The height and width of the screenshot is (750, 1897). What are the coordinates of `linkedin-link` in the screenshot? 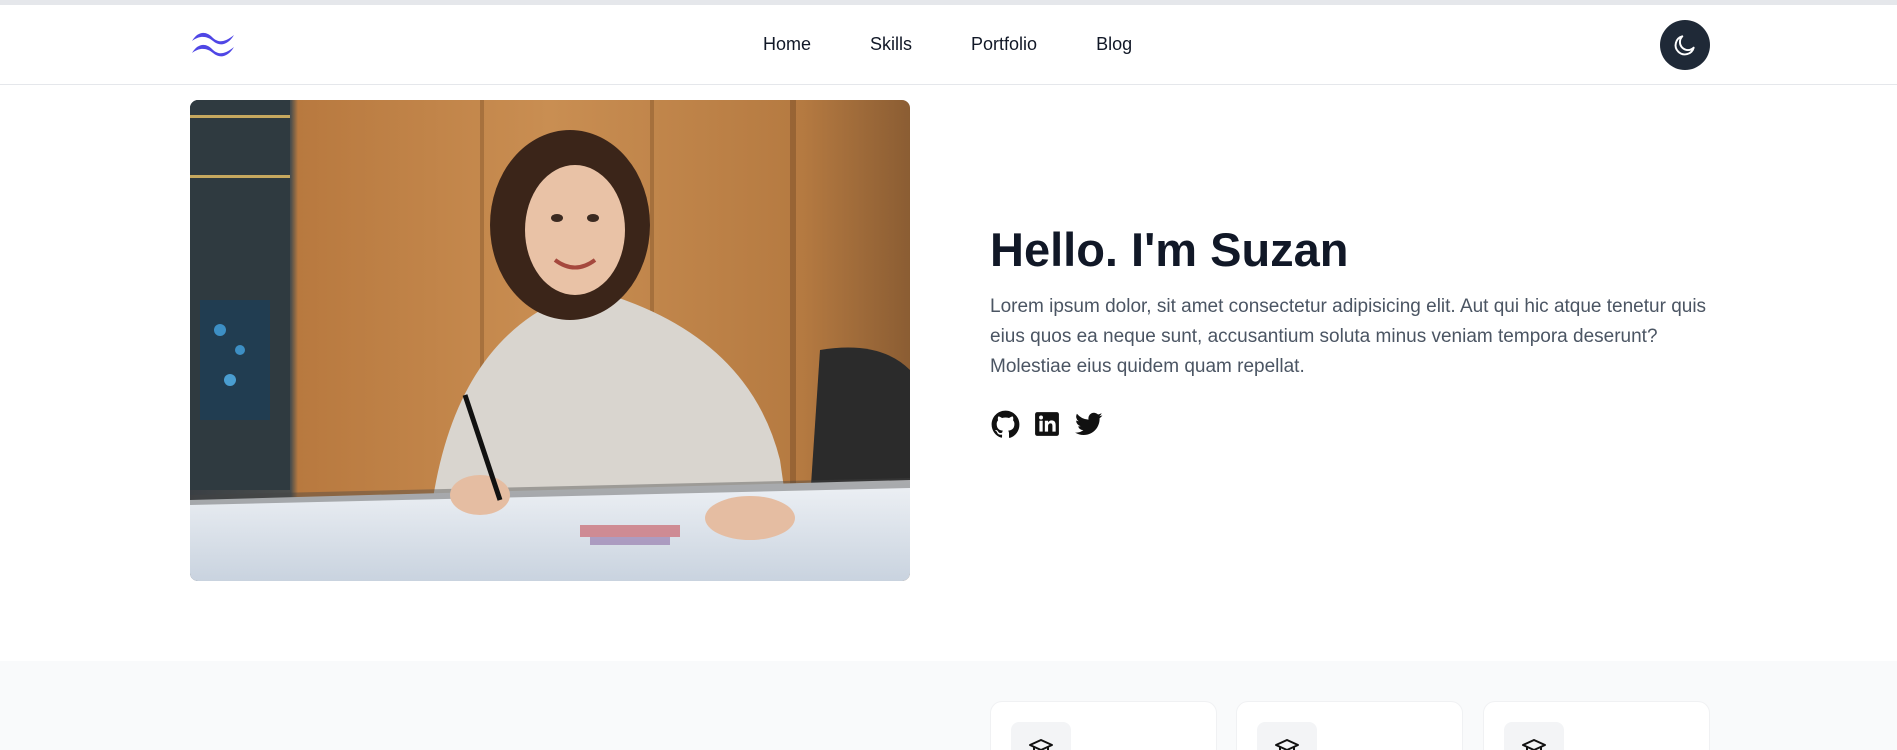 It's located at (1047, 424).